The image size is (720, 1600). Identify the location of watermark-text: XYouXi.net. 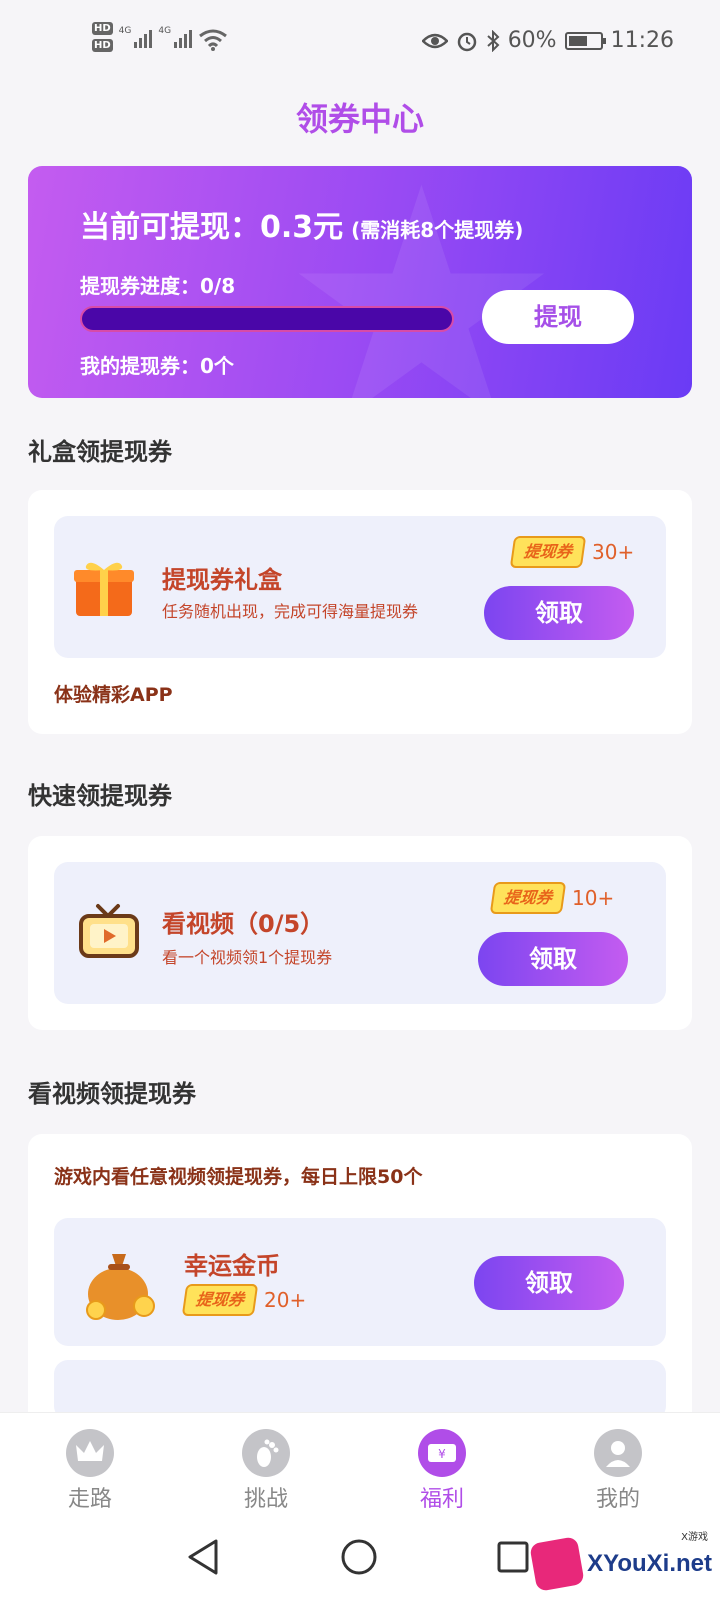
(649, 1563).